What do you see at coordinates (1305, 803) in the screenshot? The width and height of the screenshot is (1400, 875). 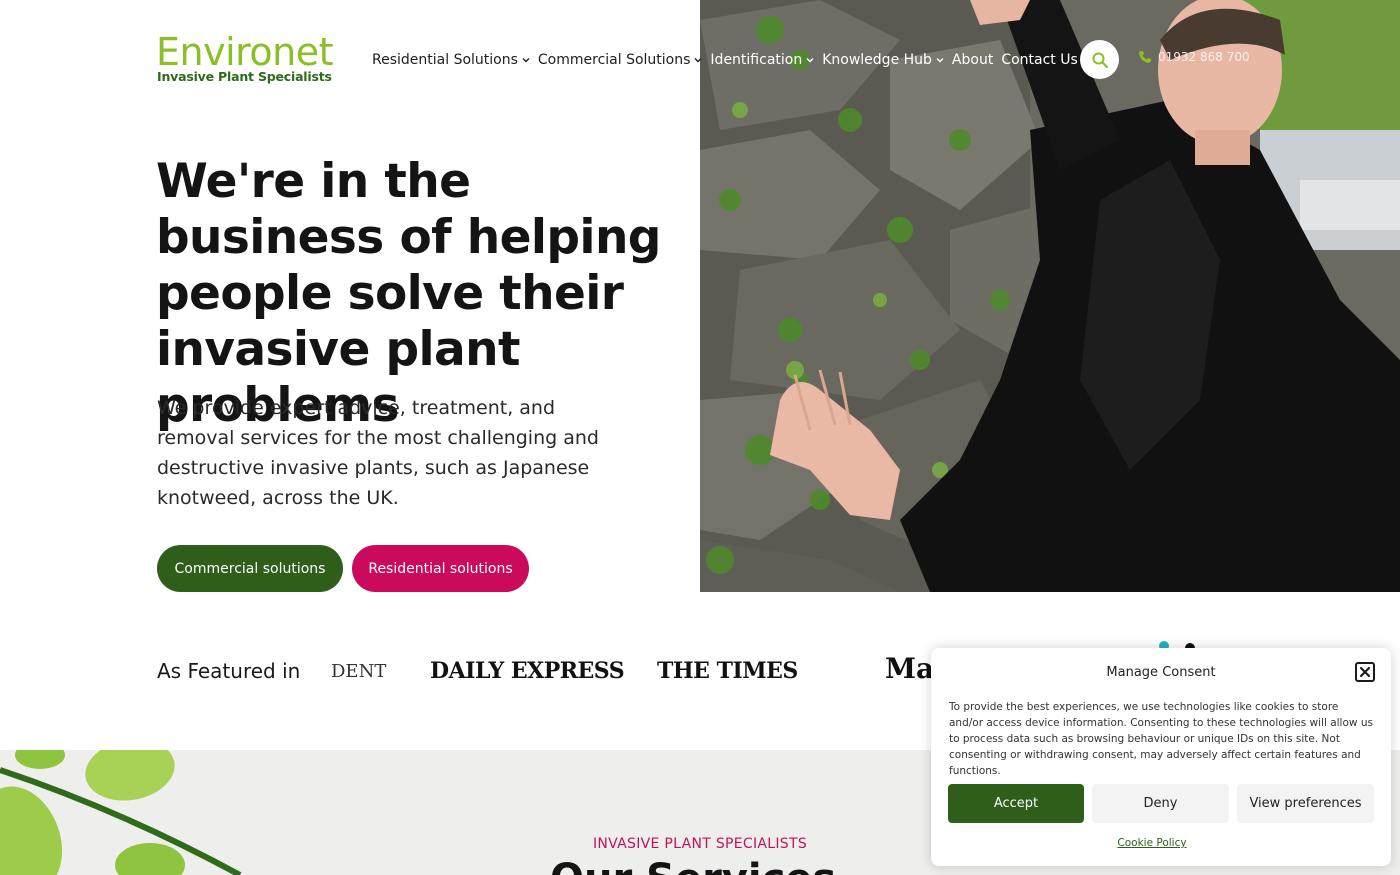 I see `view-preferences-button: View preferences` at bounding box center [1305, 803].